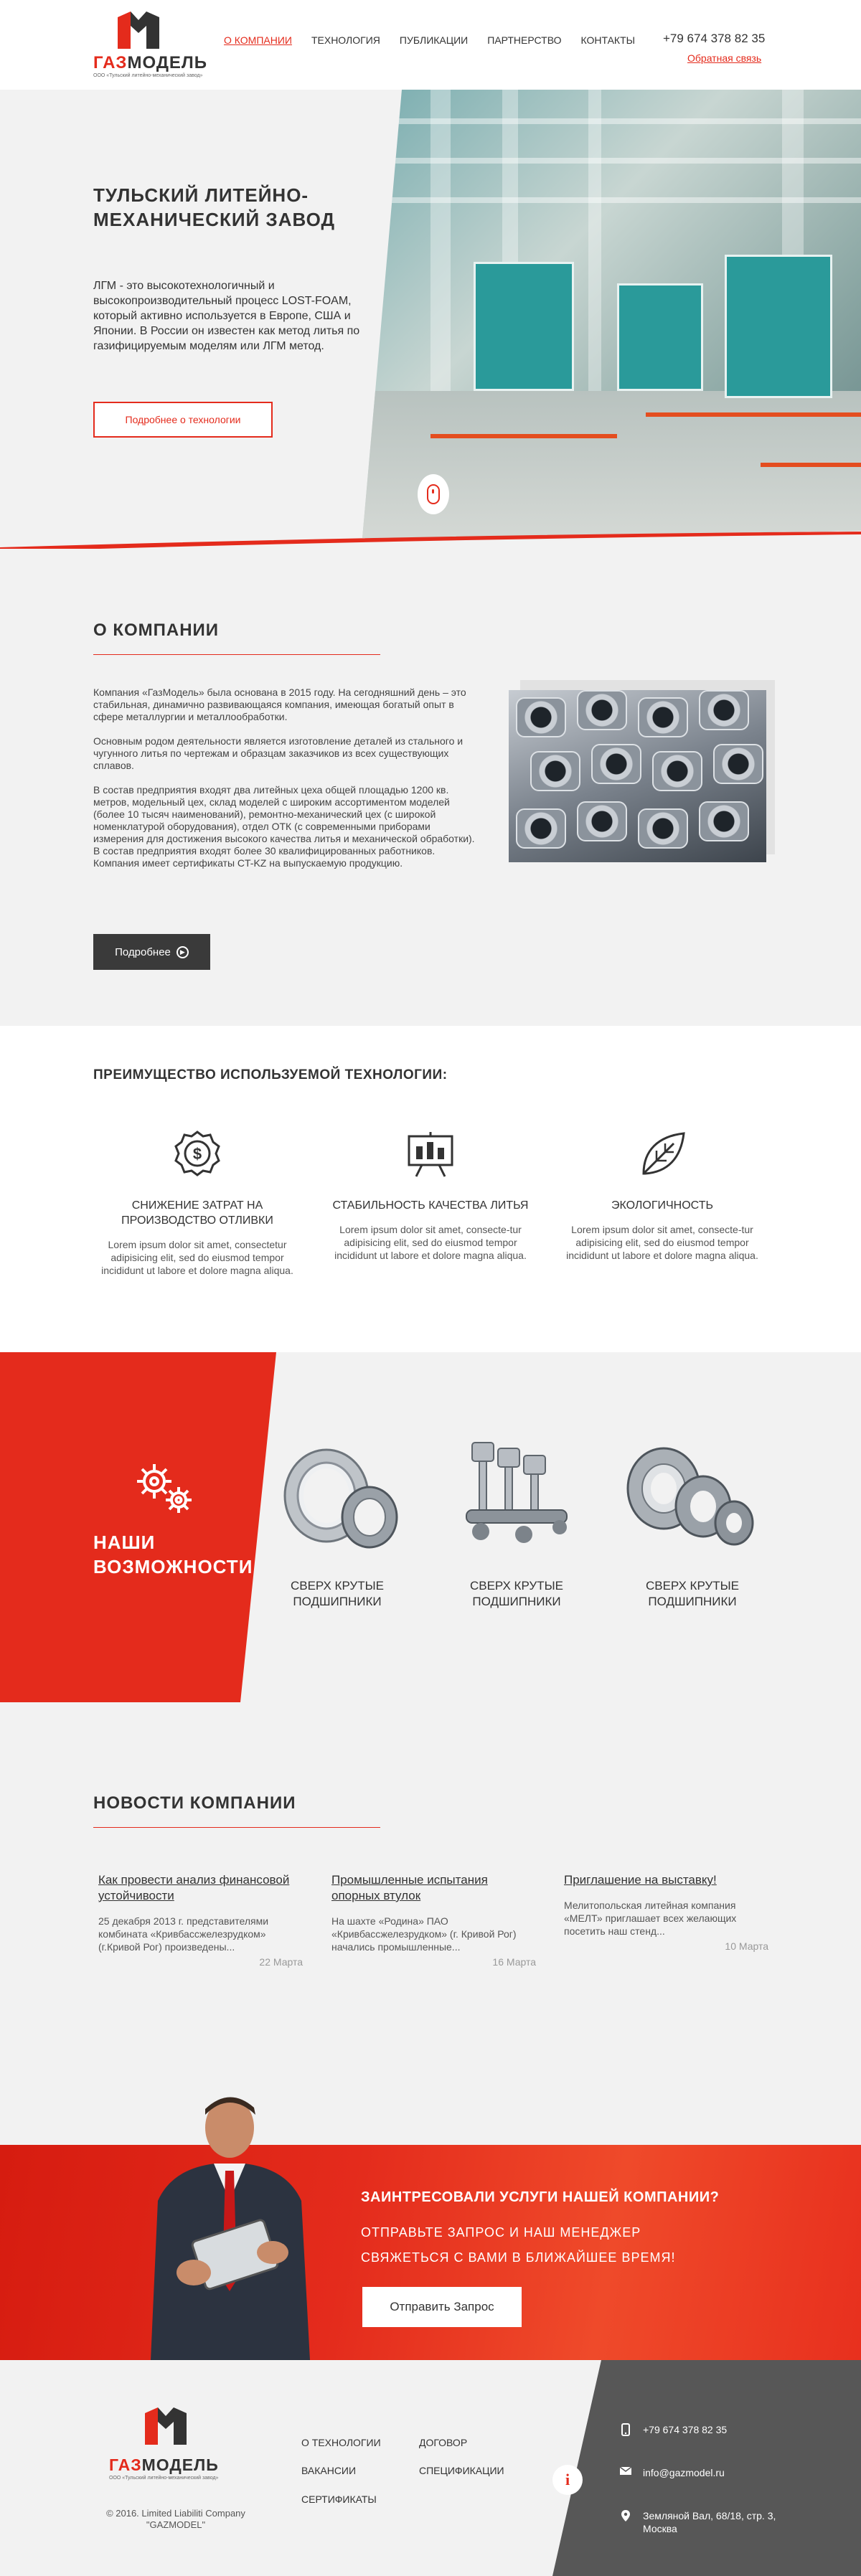 The image size is (861, 2576). Describe the element at coordinates (540, 2197) in the screenshot. I see `cta-title: ЗАИНТРЕСОВАЛИ УСЛУГИ НАШЕЙ КОМПАНИИ?` at that location.